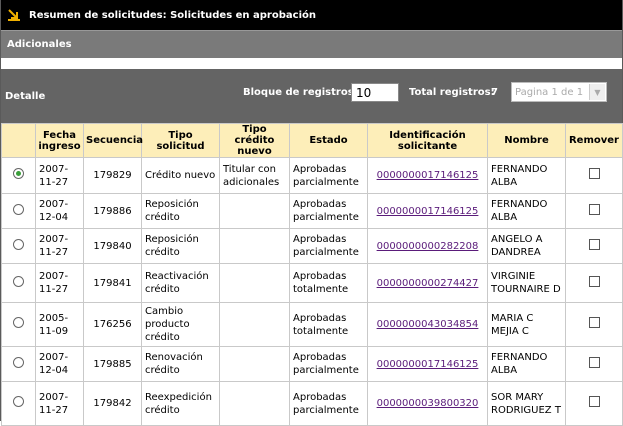 Image resolution: width=623 pixels, height=426 pixels. Describe the element at coordinates (14, 15) in the screenshot. I see `collapse-arrow-icon` at that location.